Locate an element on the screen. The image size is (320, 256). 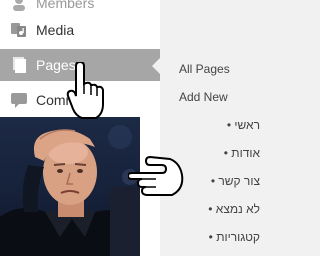
members-icon is located at coordinates (19, 6).